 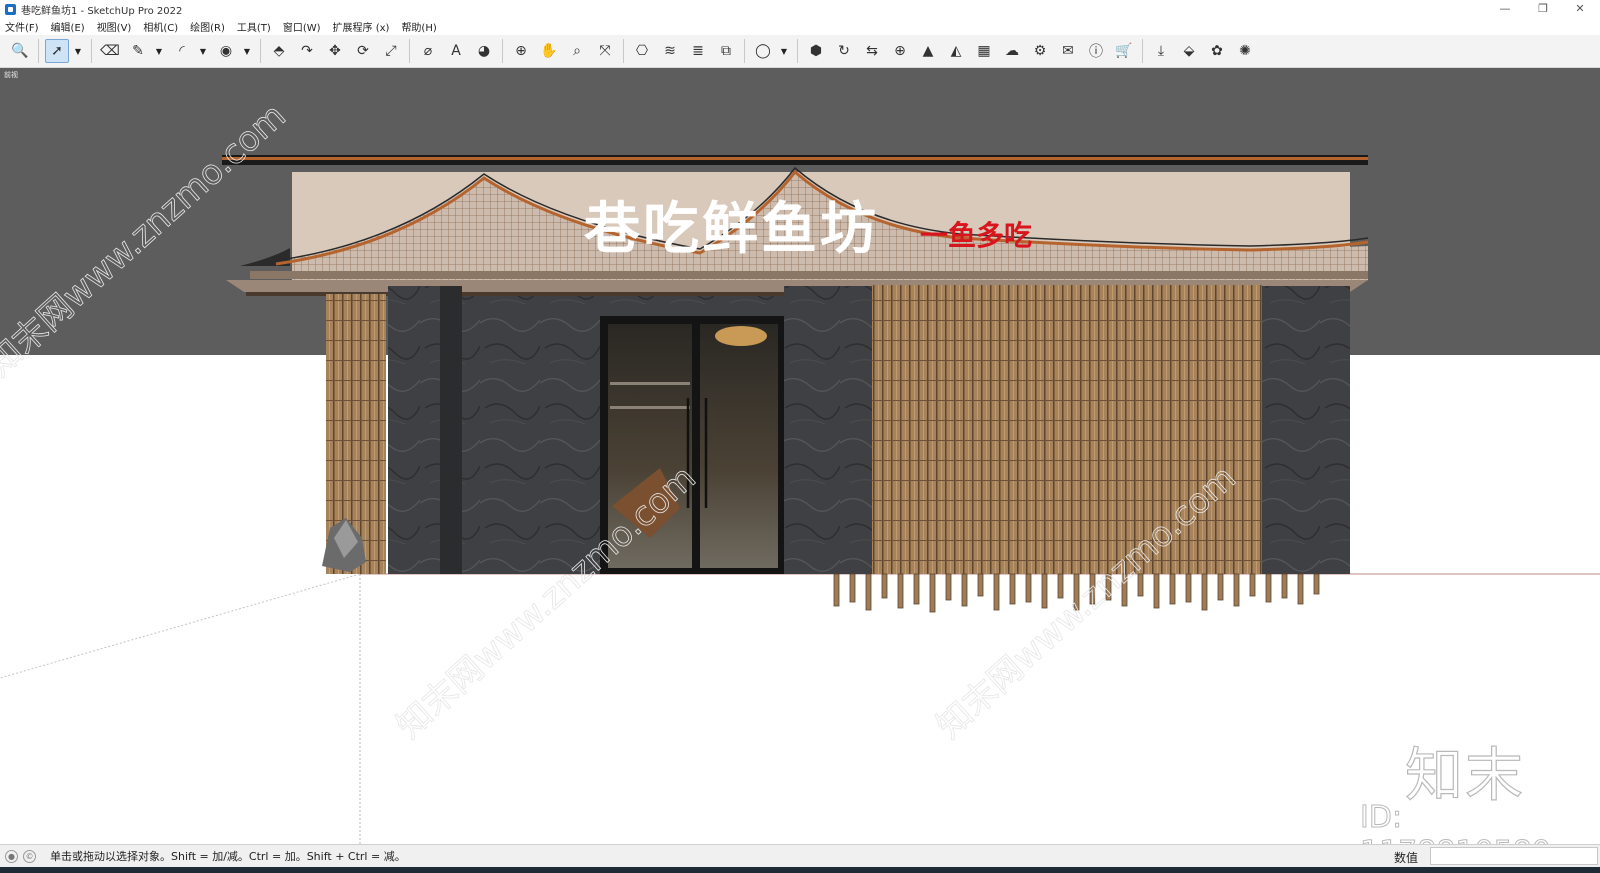 What do you see at coordinates (22, 26) in the screenshot?
I see `menu-file: 文件(F)` at bounding box center [22, 26].